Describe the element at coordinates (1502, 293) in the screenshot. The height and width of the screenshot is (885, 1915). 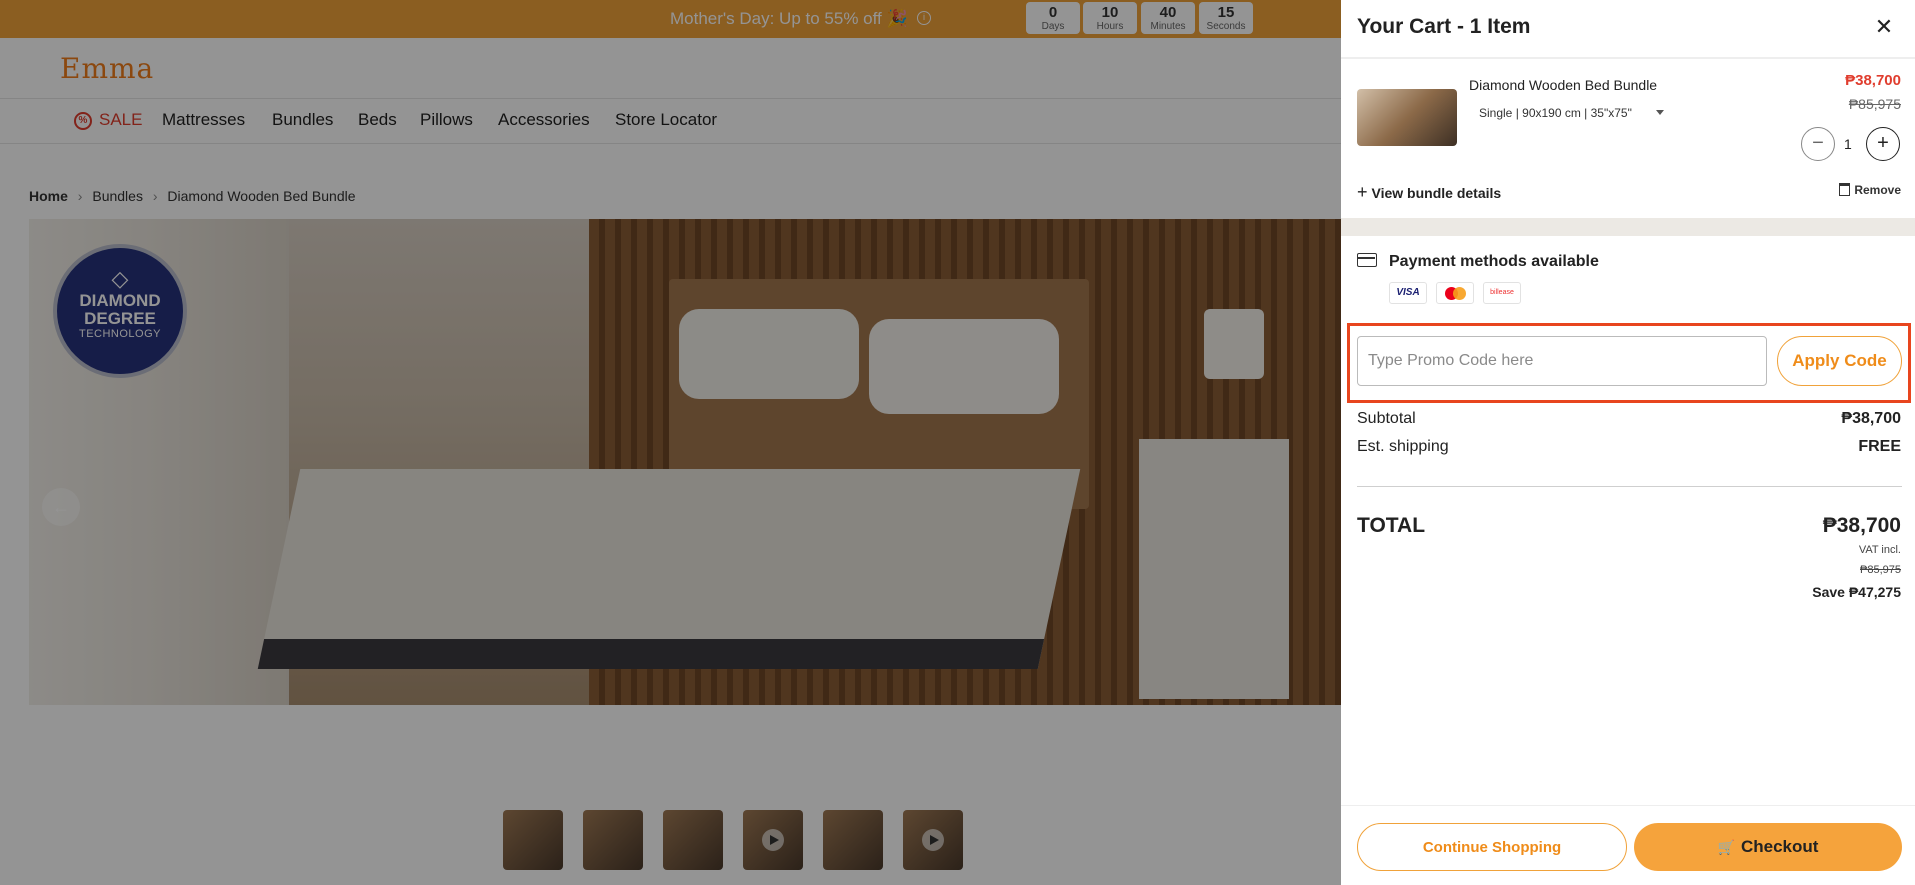
I see `billease-logo: billease` at that location.